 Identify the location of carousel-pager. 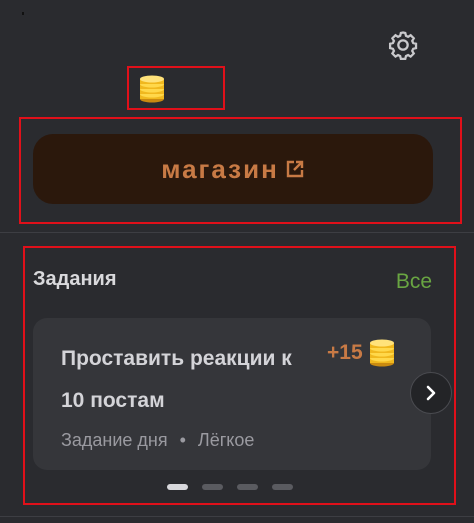
(230, 487).